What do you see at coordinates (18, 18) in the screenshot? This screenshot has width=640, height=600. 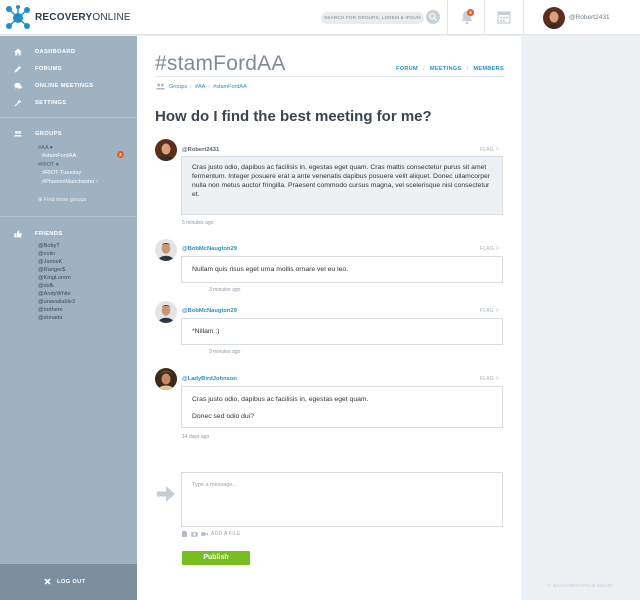 I see `logo-icon` at bounding box center [18, 18].